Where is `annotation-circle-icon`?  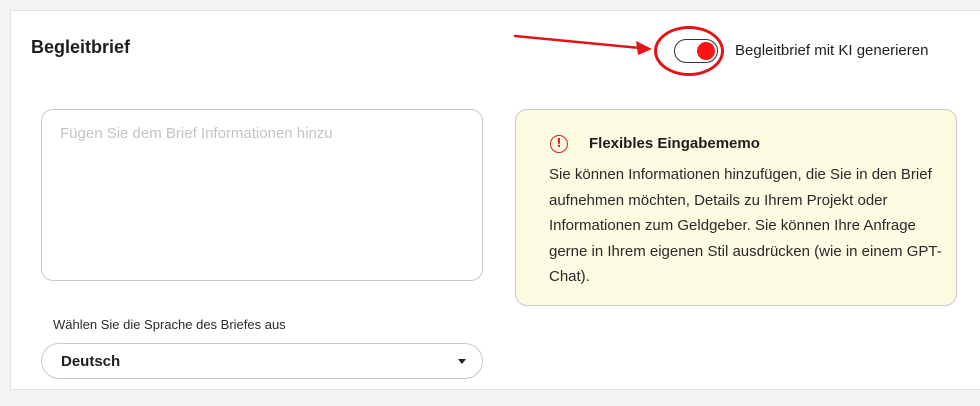 annotation-circle-icon is located at coordinates (689, 51).